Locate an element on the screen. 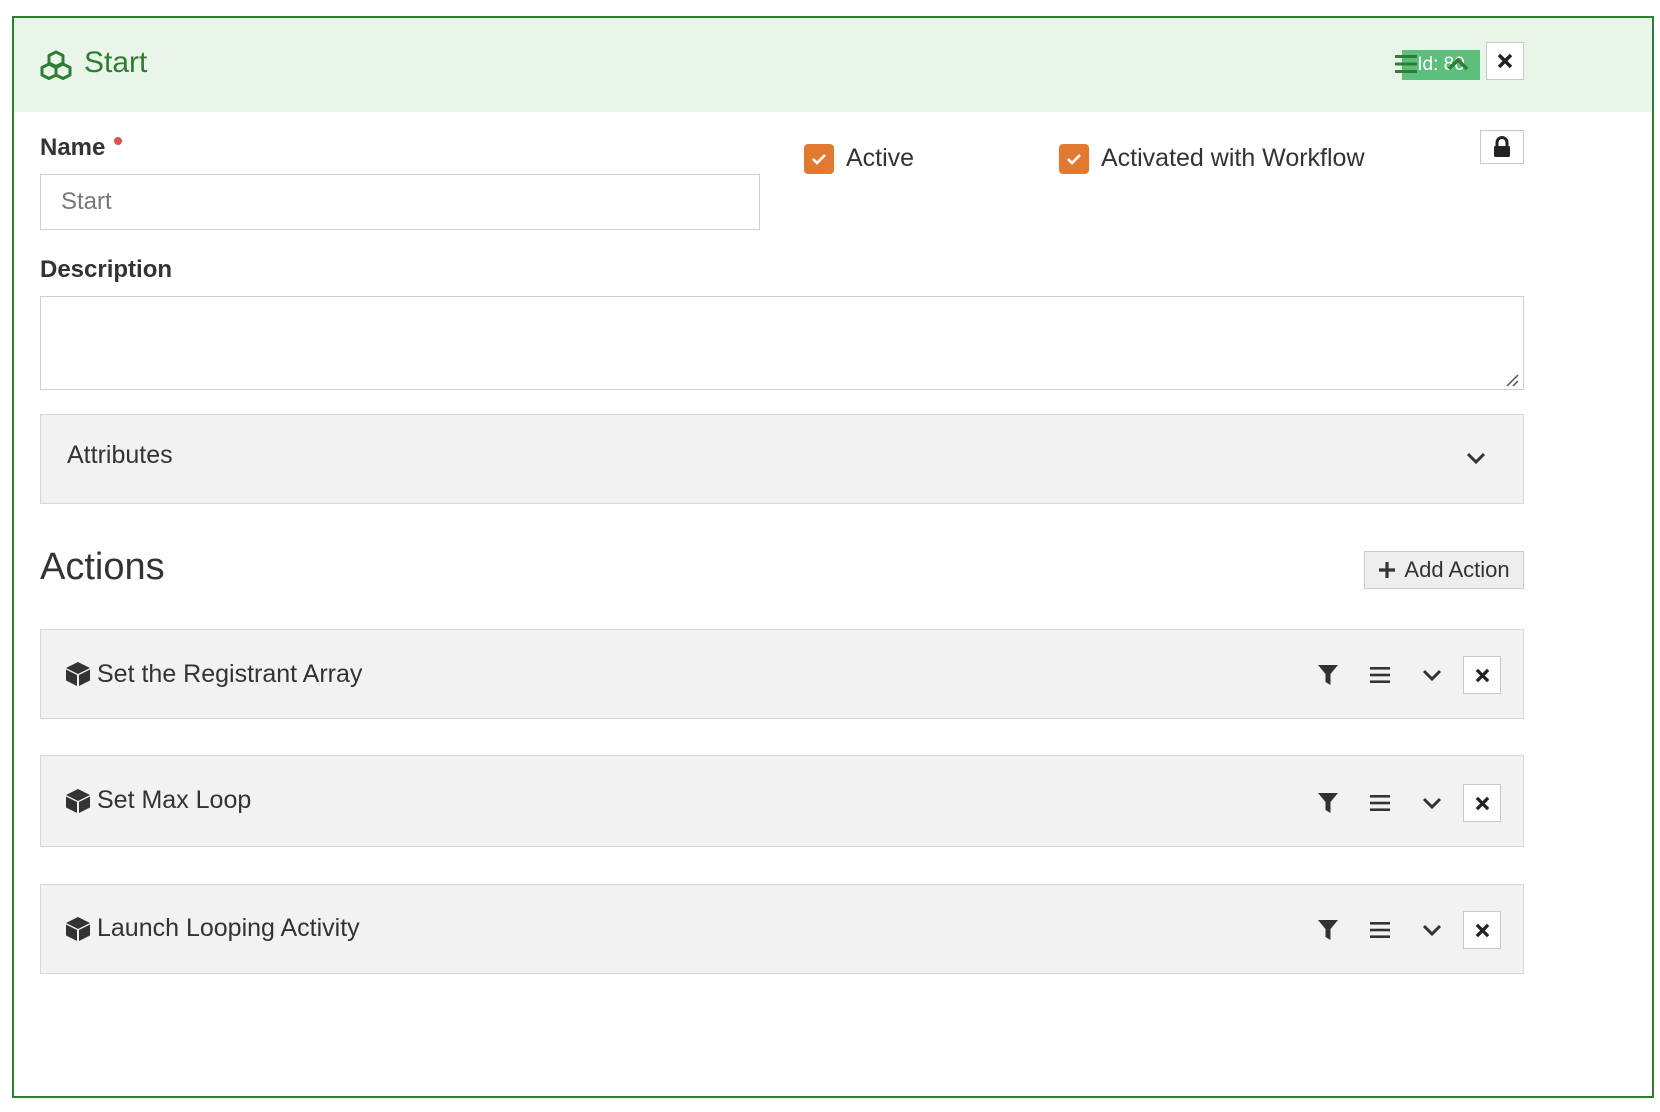 This screenshot has height=1112, width=1660. add-action-button: Add Action is located at coordinates (1444, 570).